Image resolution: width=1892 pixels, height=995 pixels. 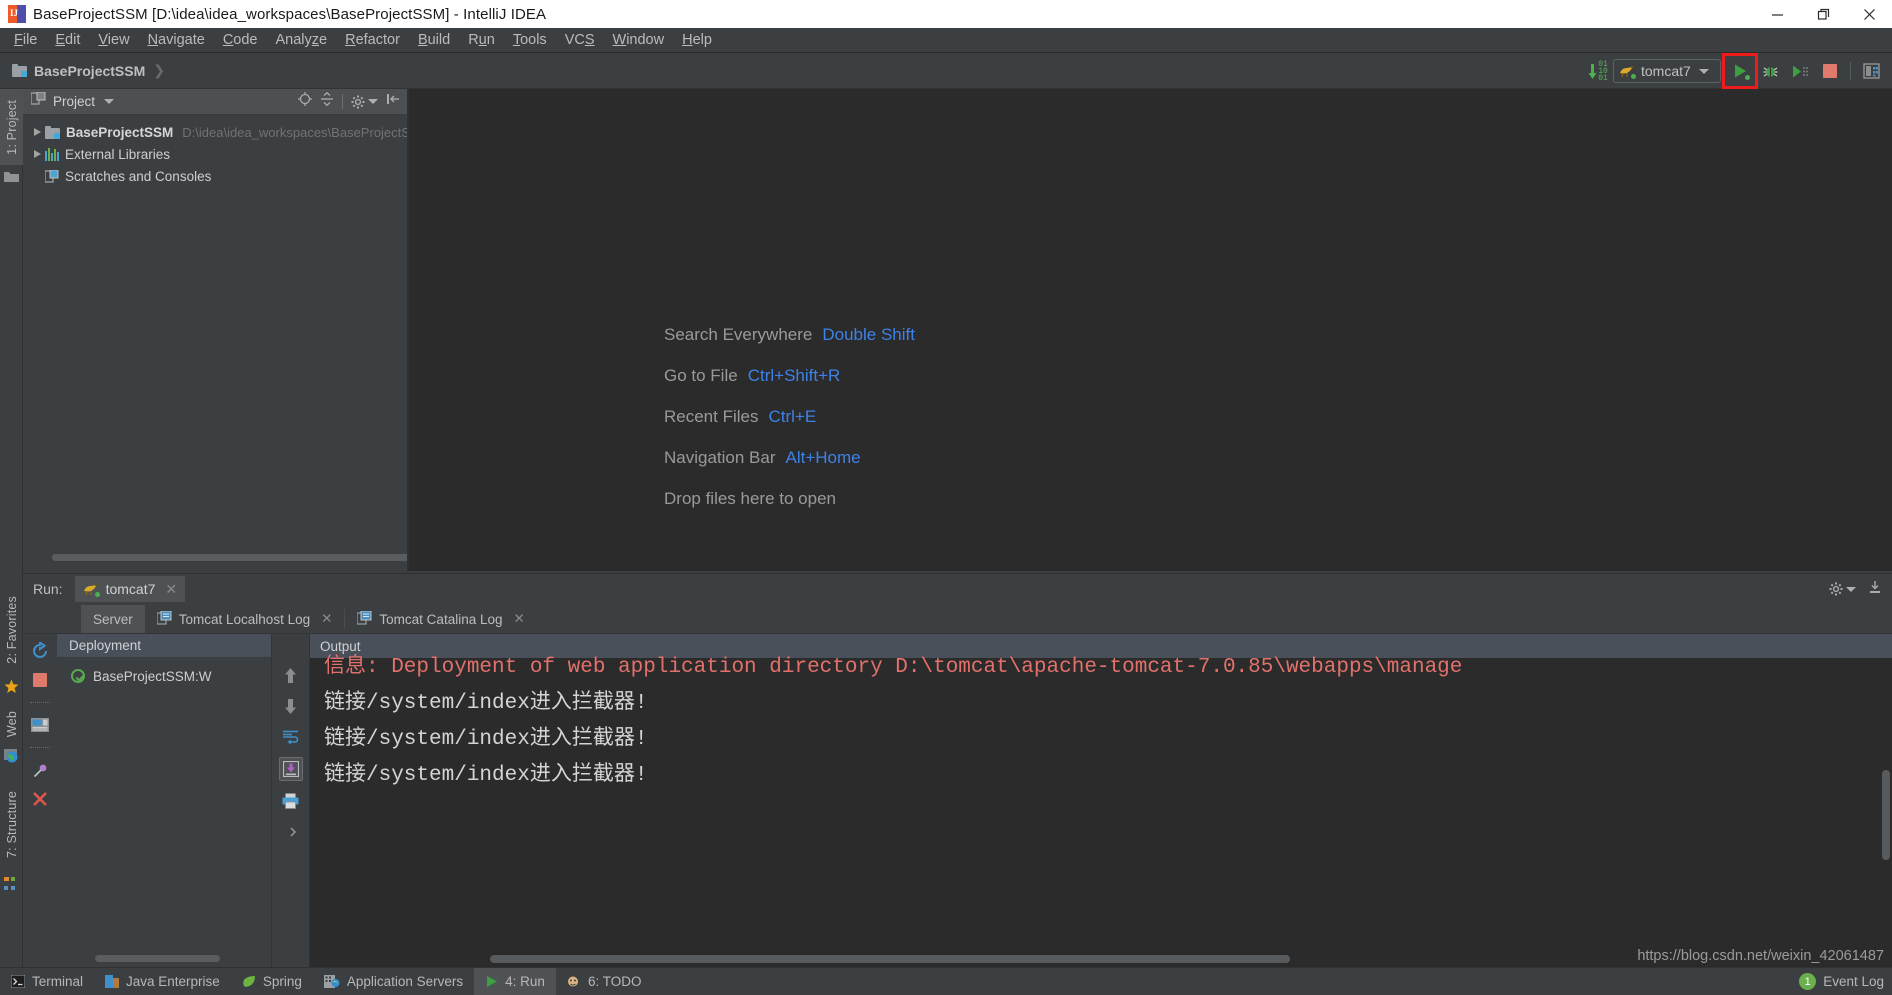 What do you see at coordinates (327, 101) in the screenshot?
I see `collapse-all-icon` at bounding box center [327, 101].